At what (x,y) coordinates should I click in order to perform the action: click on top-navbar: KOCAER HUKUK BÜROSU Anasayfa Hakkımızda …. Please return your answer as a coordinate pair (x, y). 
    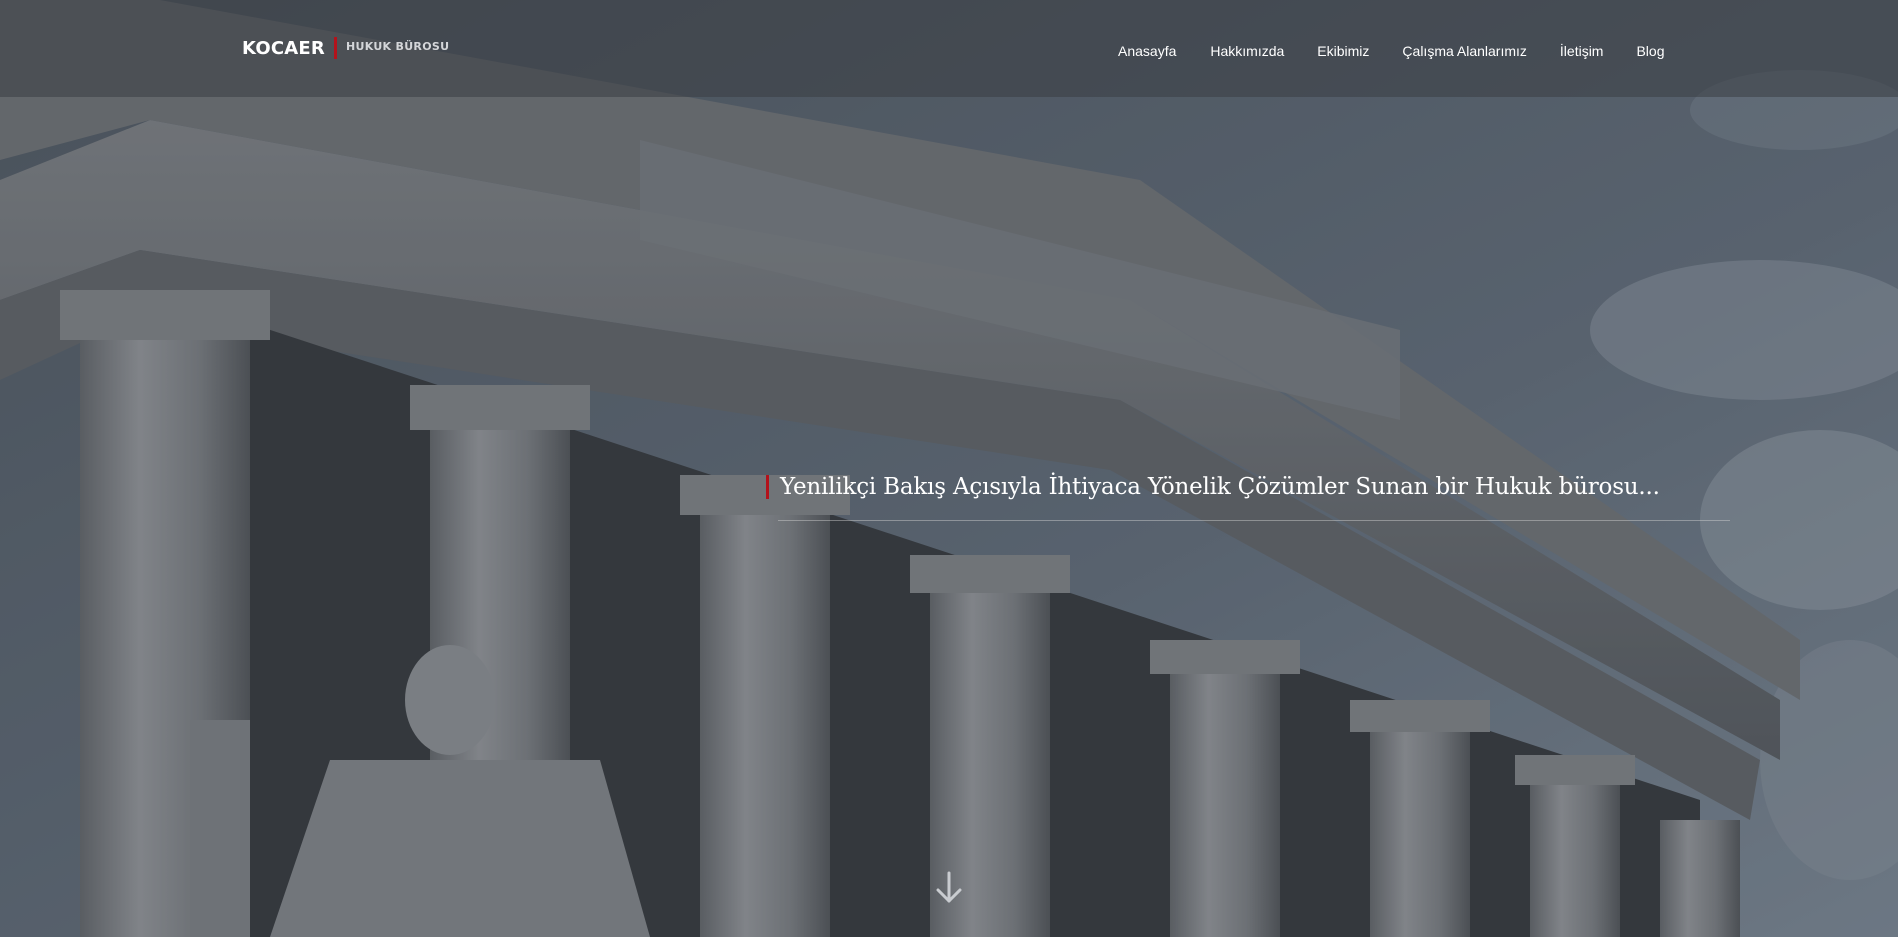
    Looking at the image, I should click on (949, 48).